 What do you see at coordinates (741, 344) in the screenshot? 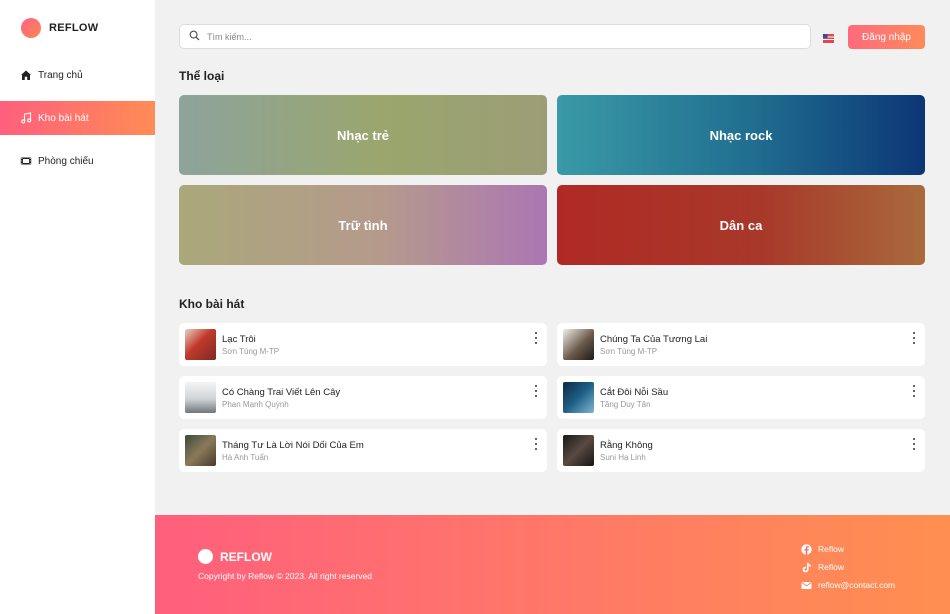
I see `song-item: Chúng Ta Của Tương Lai Sơn Tùng M-TP` at bounding box center [741, 344].